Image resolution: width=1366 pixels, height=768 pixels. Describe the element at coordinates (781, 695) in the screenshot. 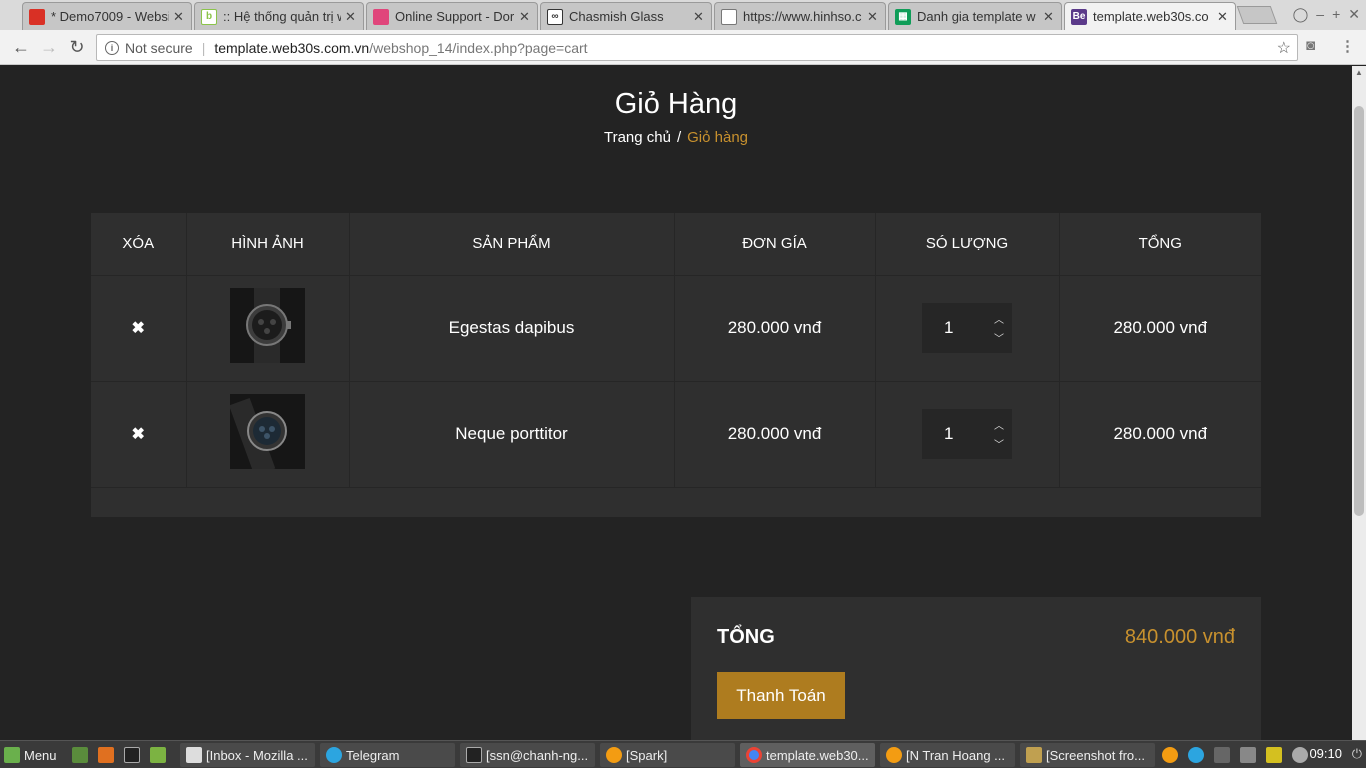

I see `checkout-button: Thanh Toán` at that location.